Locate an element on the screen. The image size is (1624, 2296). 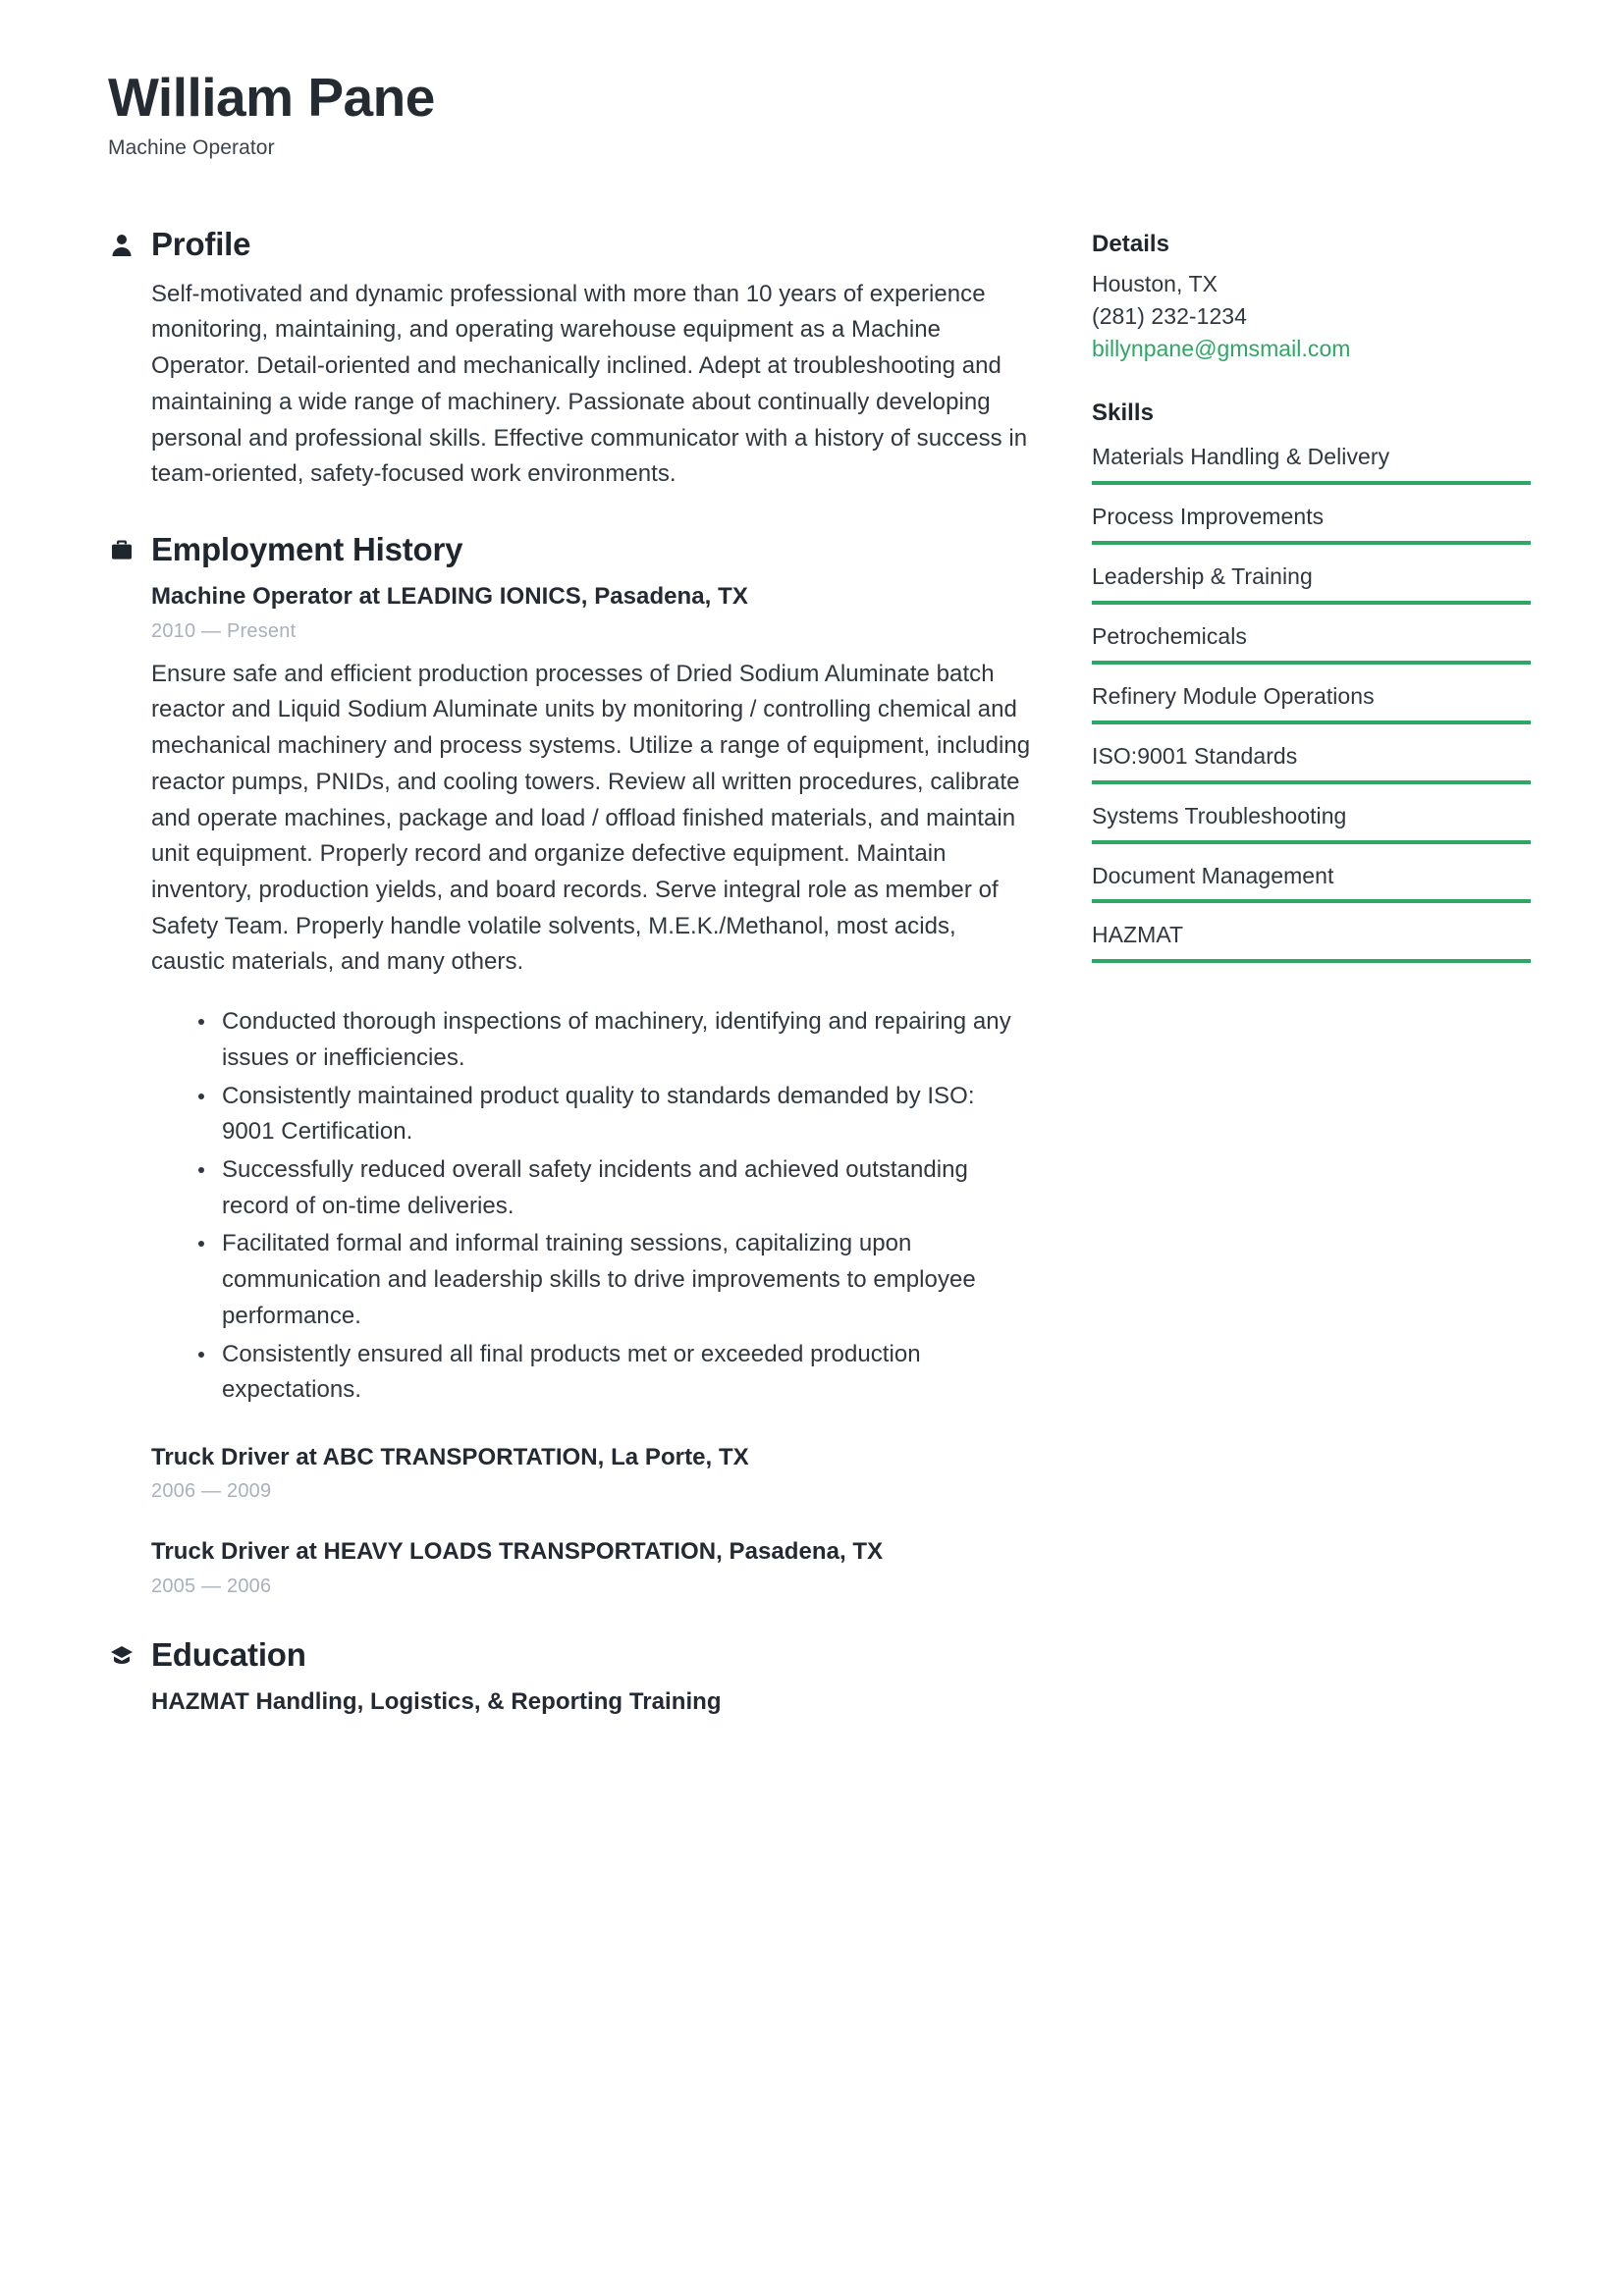
skill-label: Materials Handling & Delivery is located at coordinates (1241, 457).